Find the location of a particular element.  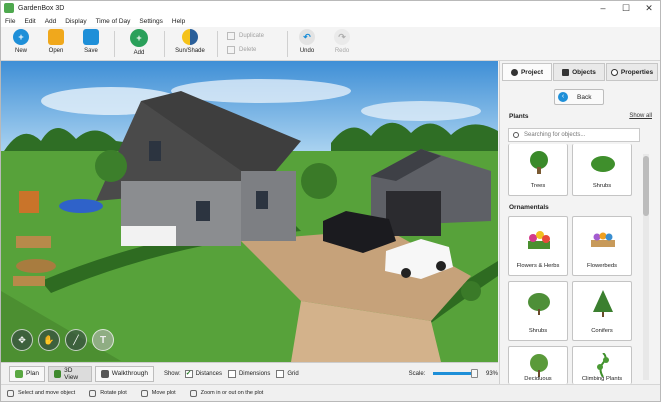

tab-objects: Objects is located at coordinates (579, 72).